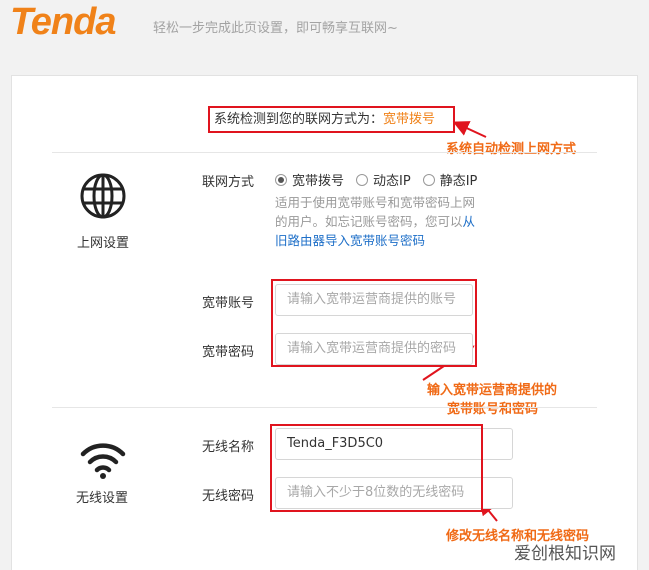 Image resolution: width=649 pixels, height=570 pixels. Describe the element at coordinates (103, 460) in the screenshot. I see `wifi-icon` at that location.